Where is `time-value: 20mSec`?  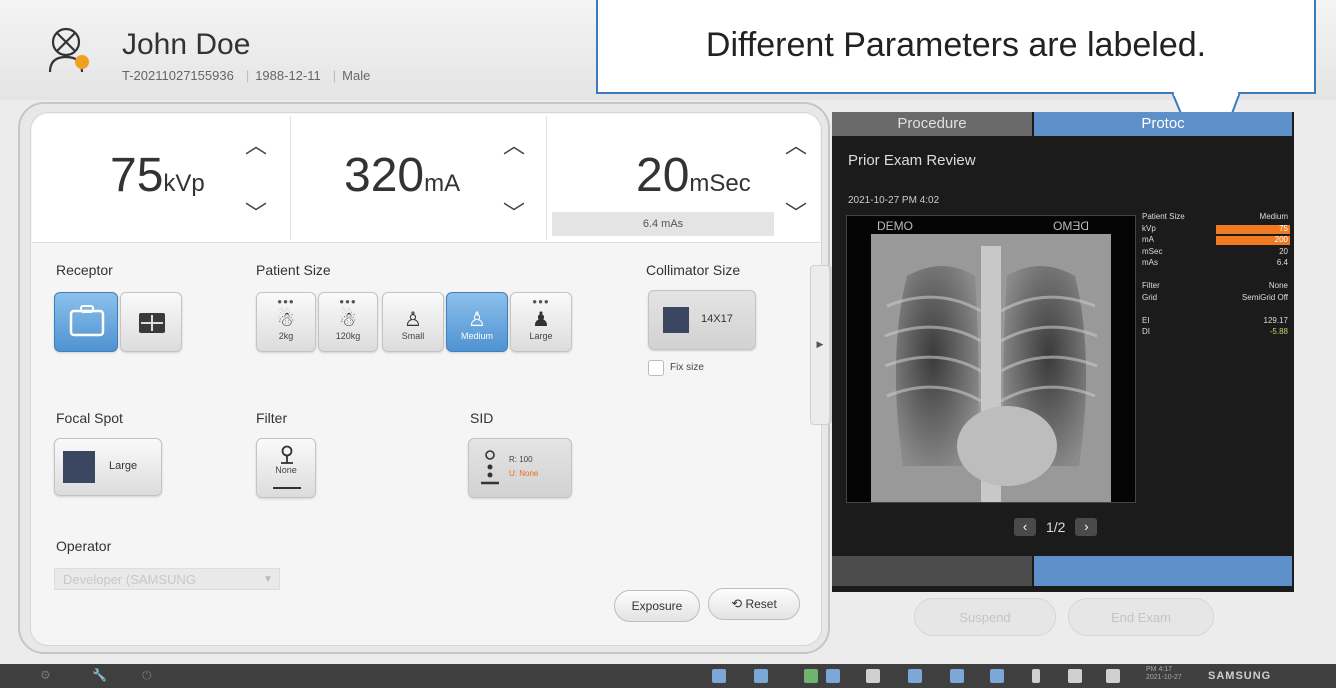 time-value: 20mSec is located at coordinates (693, 175).